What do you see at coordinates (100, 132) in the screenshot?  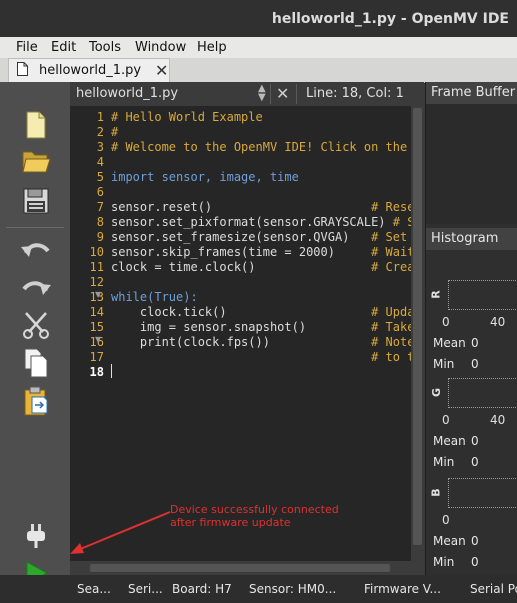 I see `line-number: 2` at bounding box center [100, 132].